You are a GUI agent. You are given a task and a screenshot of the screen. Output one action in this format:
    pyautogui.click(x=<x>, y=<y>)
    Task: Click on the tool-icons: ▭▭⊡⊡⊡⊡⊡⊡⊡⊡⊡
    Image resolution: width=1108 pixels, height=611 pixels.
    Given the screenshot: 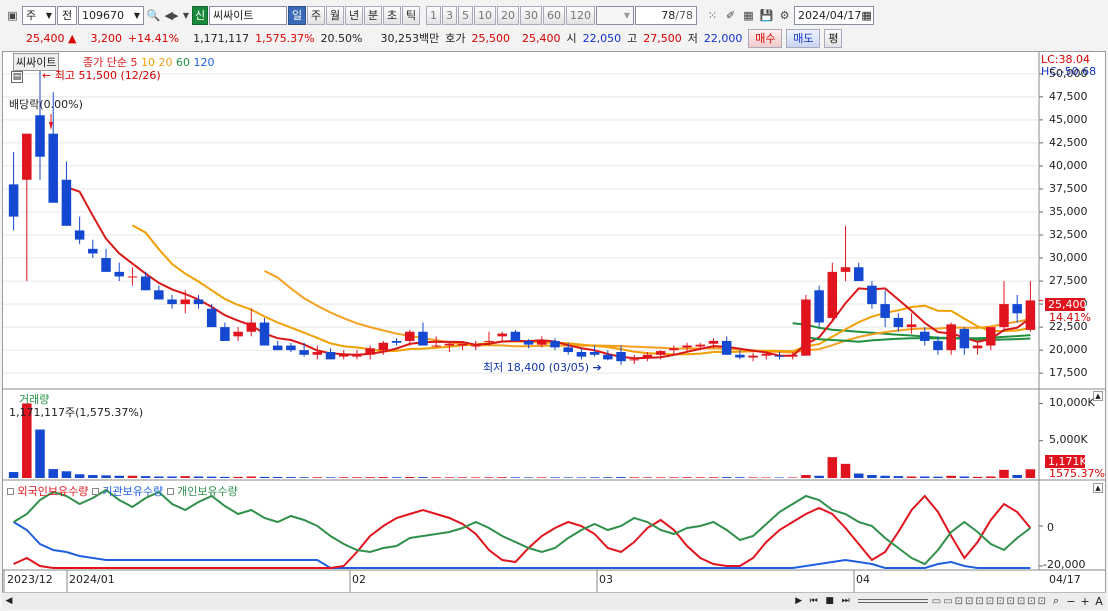 What is the action you would take?
    pyautogui.click(x=990, y=601)
    